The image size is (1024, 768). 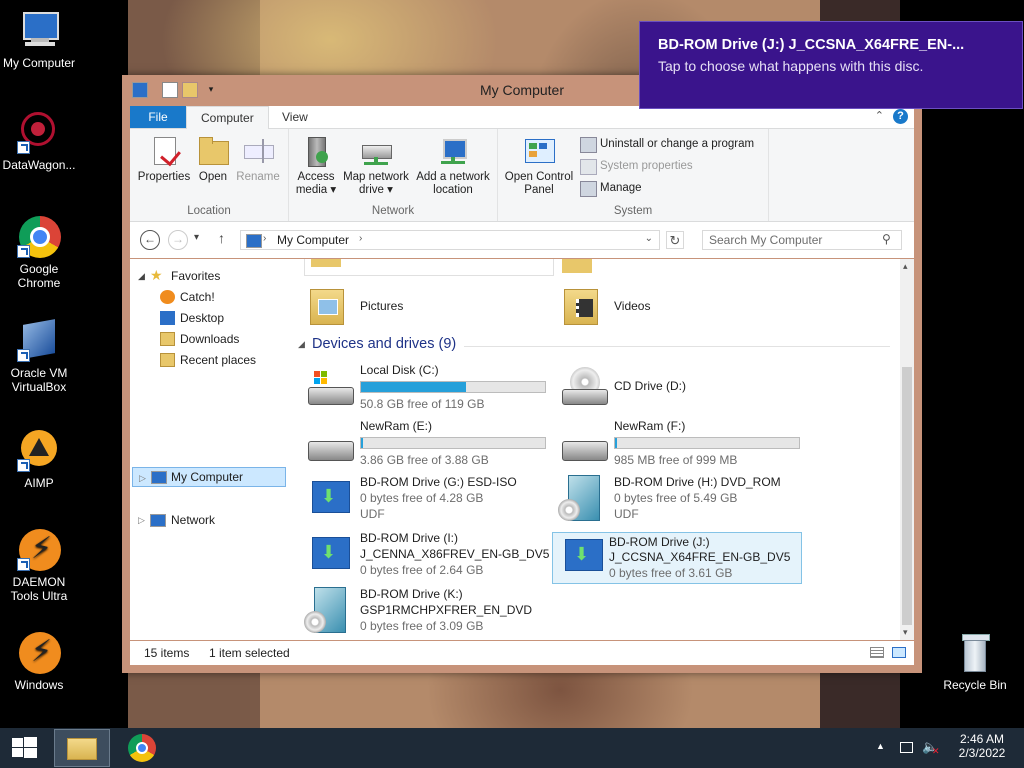 What do you see at coordinates (905, 266) in the screenshot?
I see `scroll-up-arrow-icon: ▴` at bounding box center [905, 266].